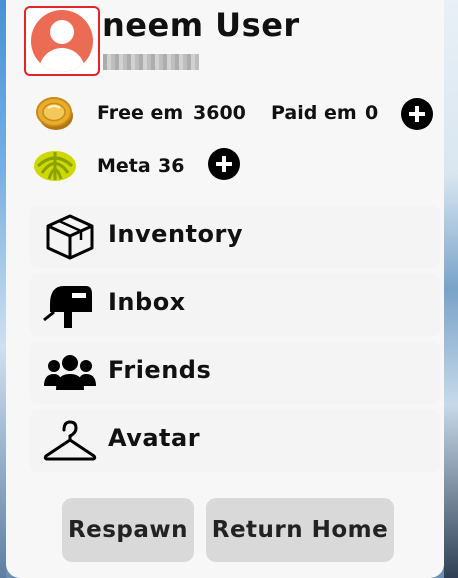 This screenshot has width=458, height=578. I want to click on menu-label-inventory: Inventory, so click(175, 234).